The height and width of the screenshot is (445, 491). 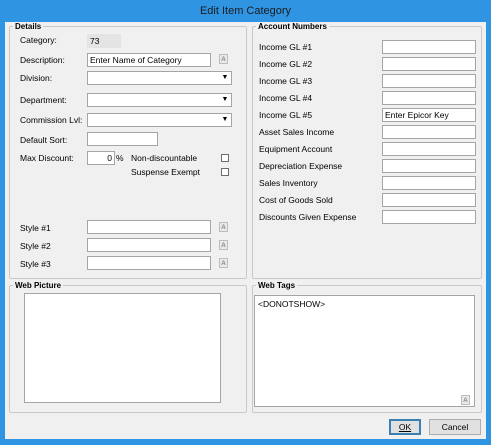 I want to click on non-discountable-label: Non-discountable, so click(x=164, y=158).